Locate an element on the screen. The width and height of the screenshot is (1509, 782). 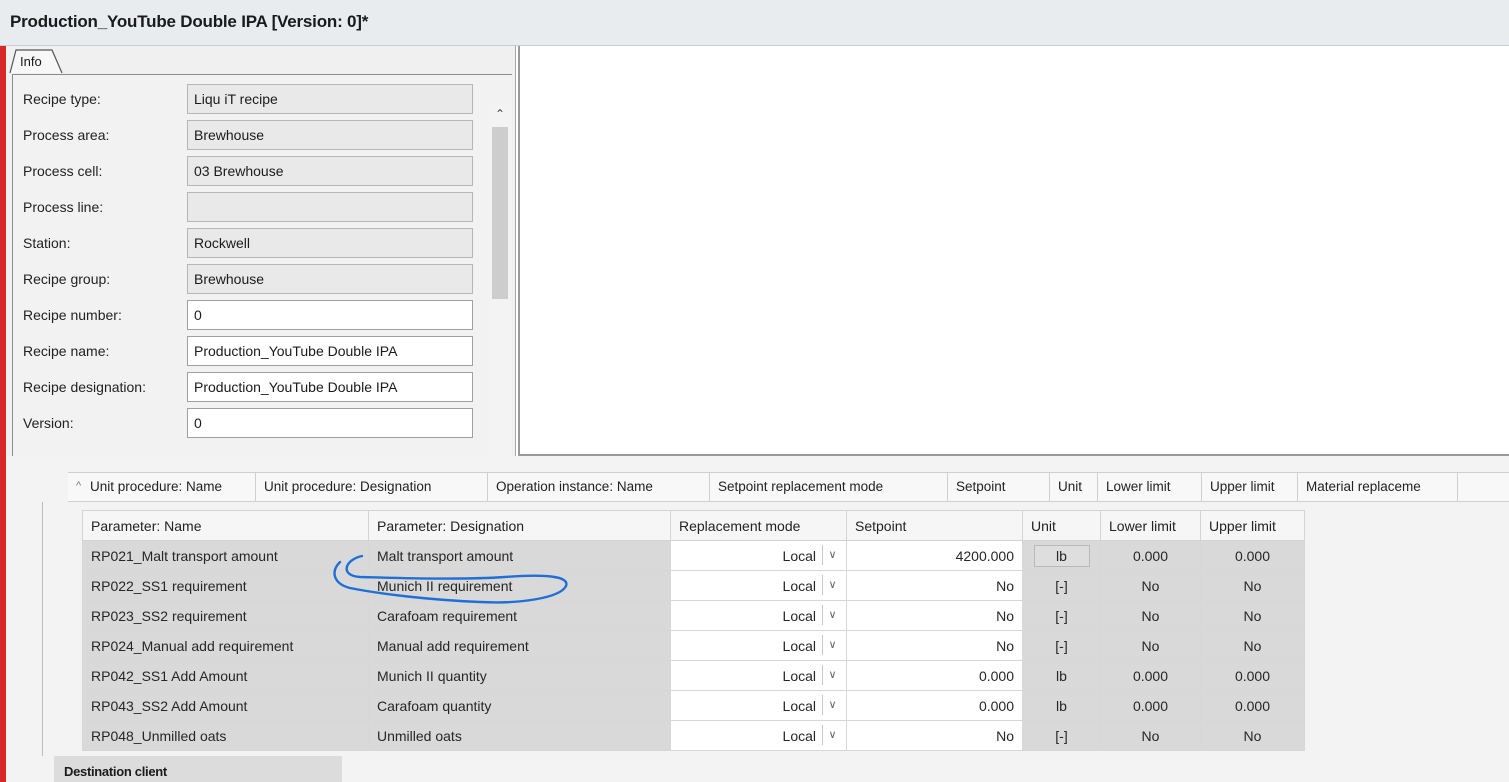
parameter-name-cell: RP024_Manual add requirement is located at coordinates (225, 645).